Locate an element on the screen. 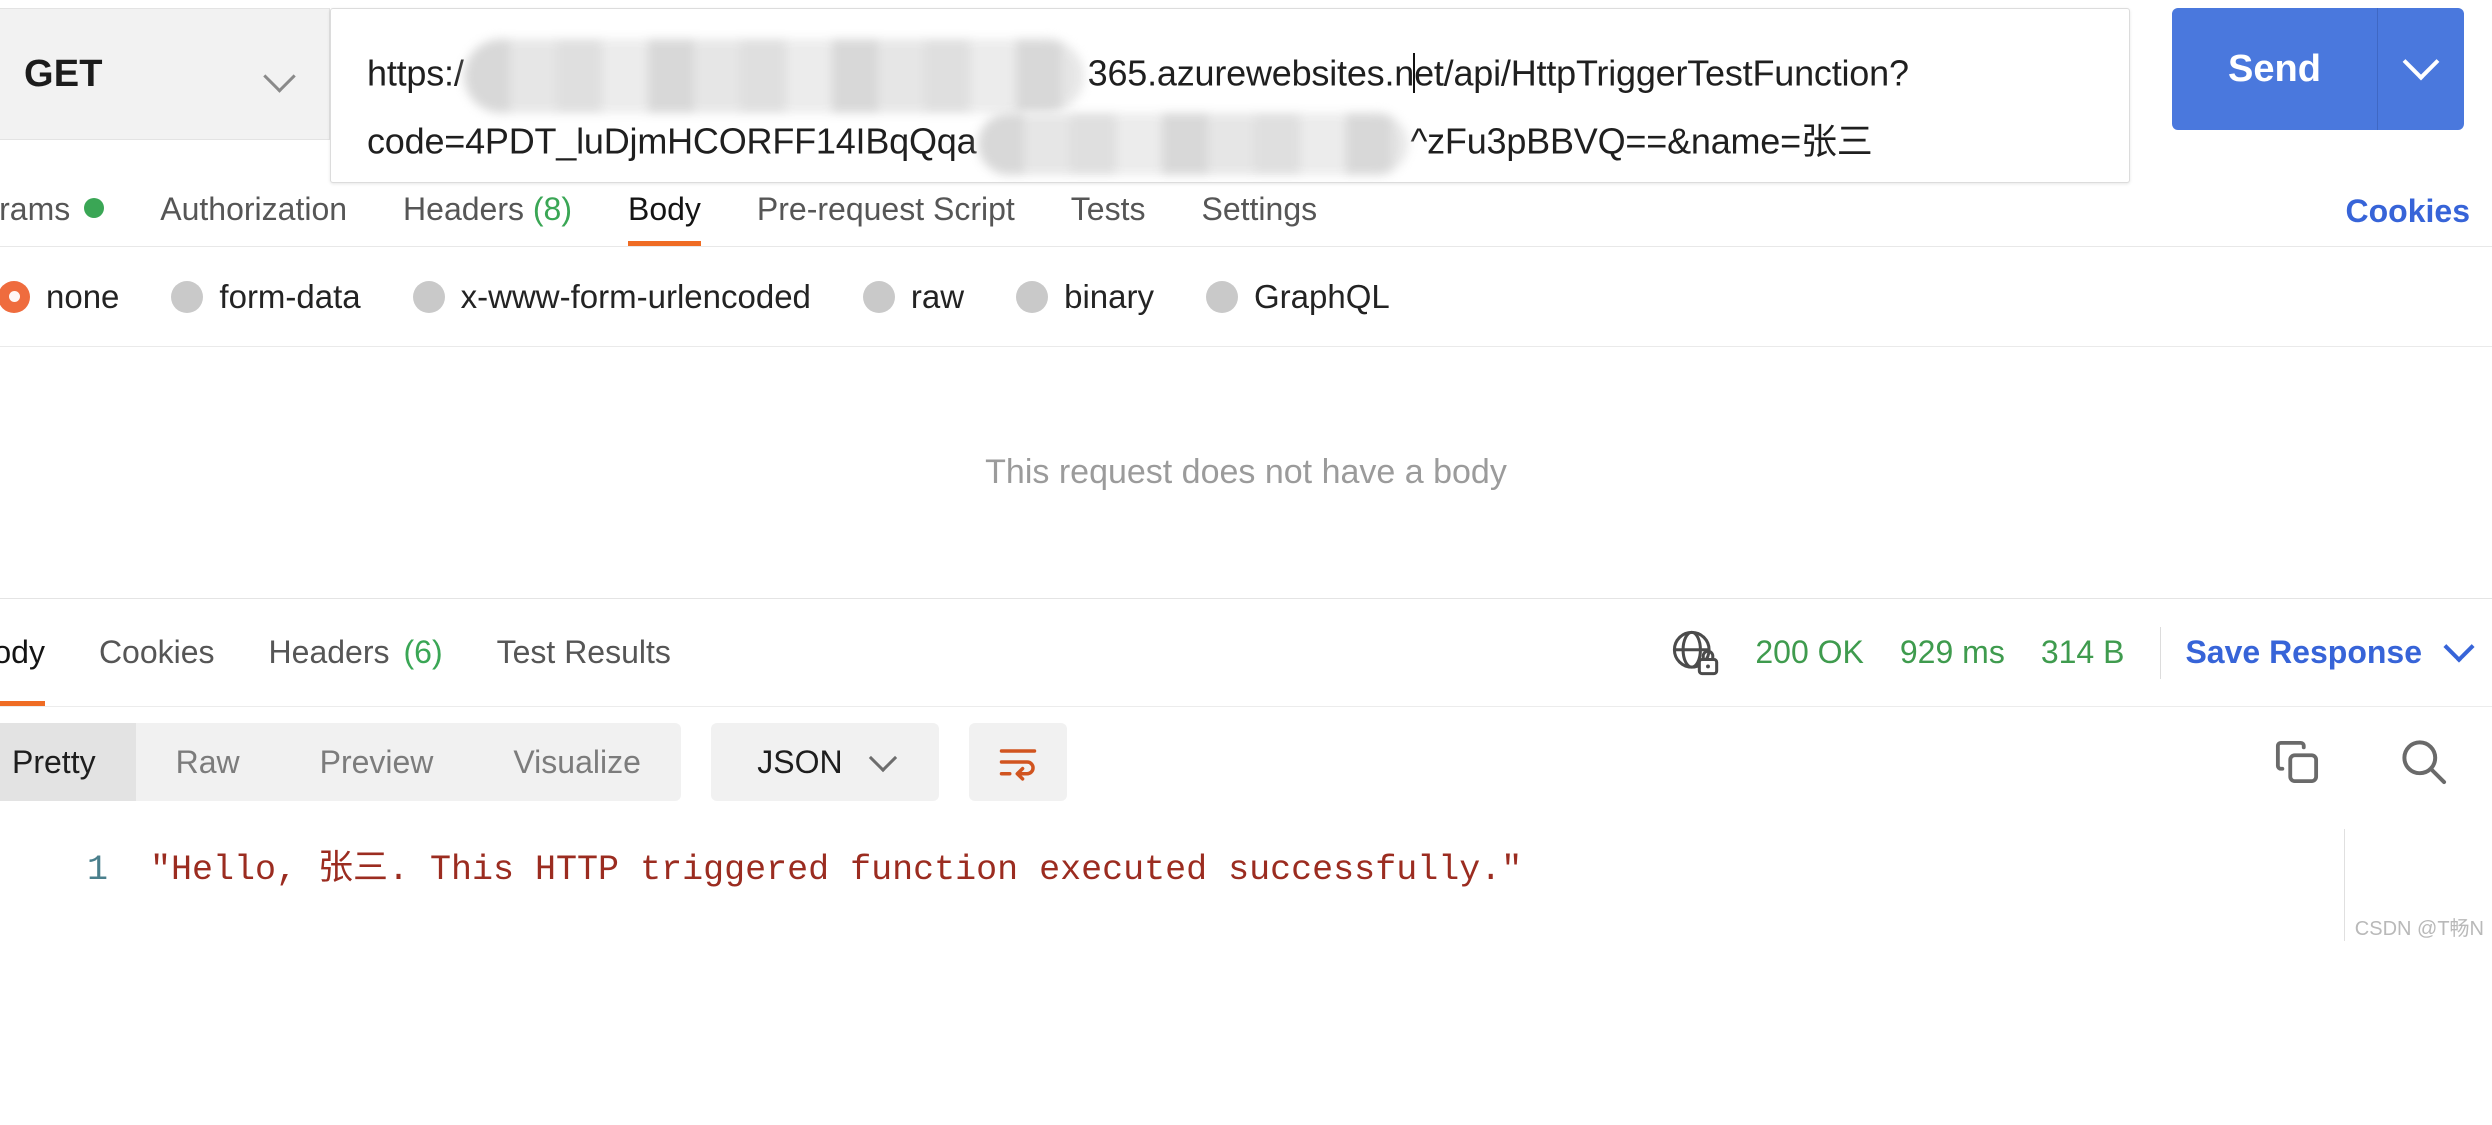 Image resolution: width=2492 pixels, height=1125 pixels. body-type-binary: binary is located at coordinates (1085, 297).